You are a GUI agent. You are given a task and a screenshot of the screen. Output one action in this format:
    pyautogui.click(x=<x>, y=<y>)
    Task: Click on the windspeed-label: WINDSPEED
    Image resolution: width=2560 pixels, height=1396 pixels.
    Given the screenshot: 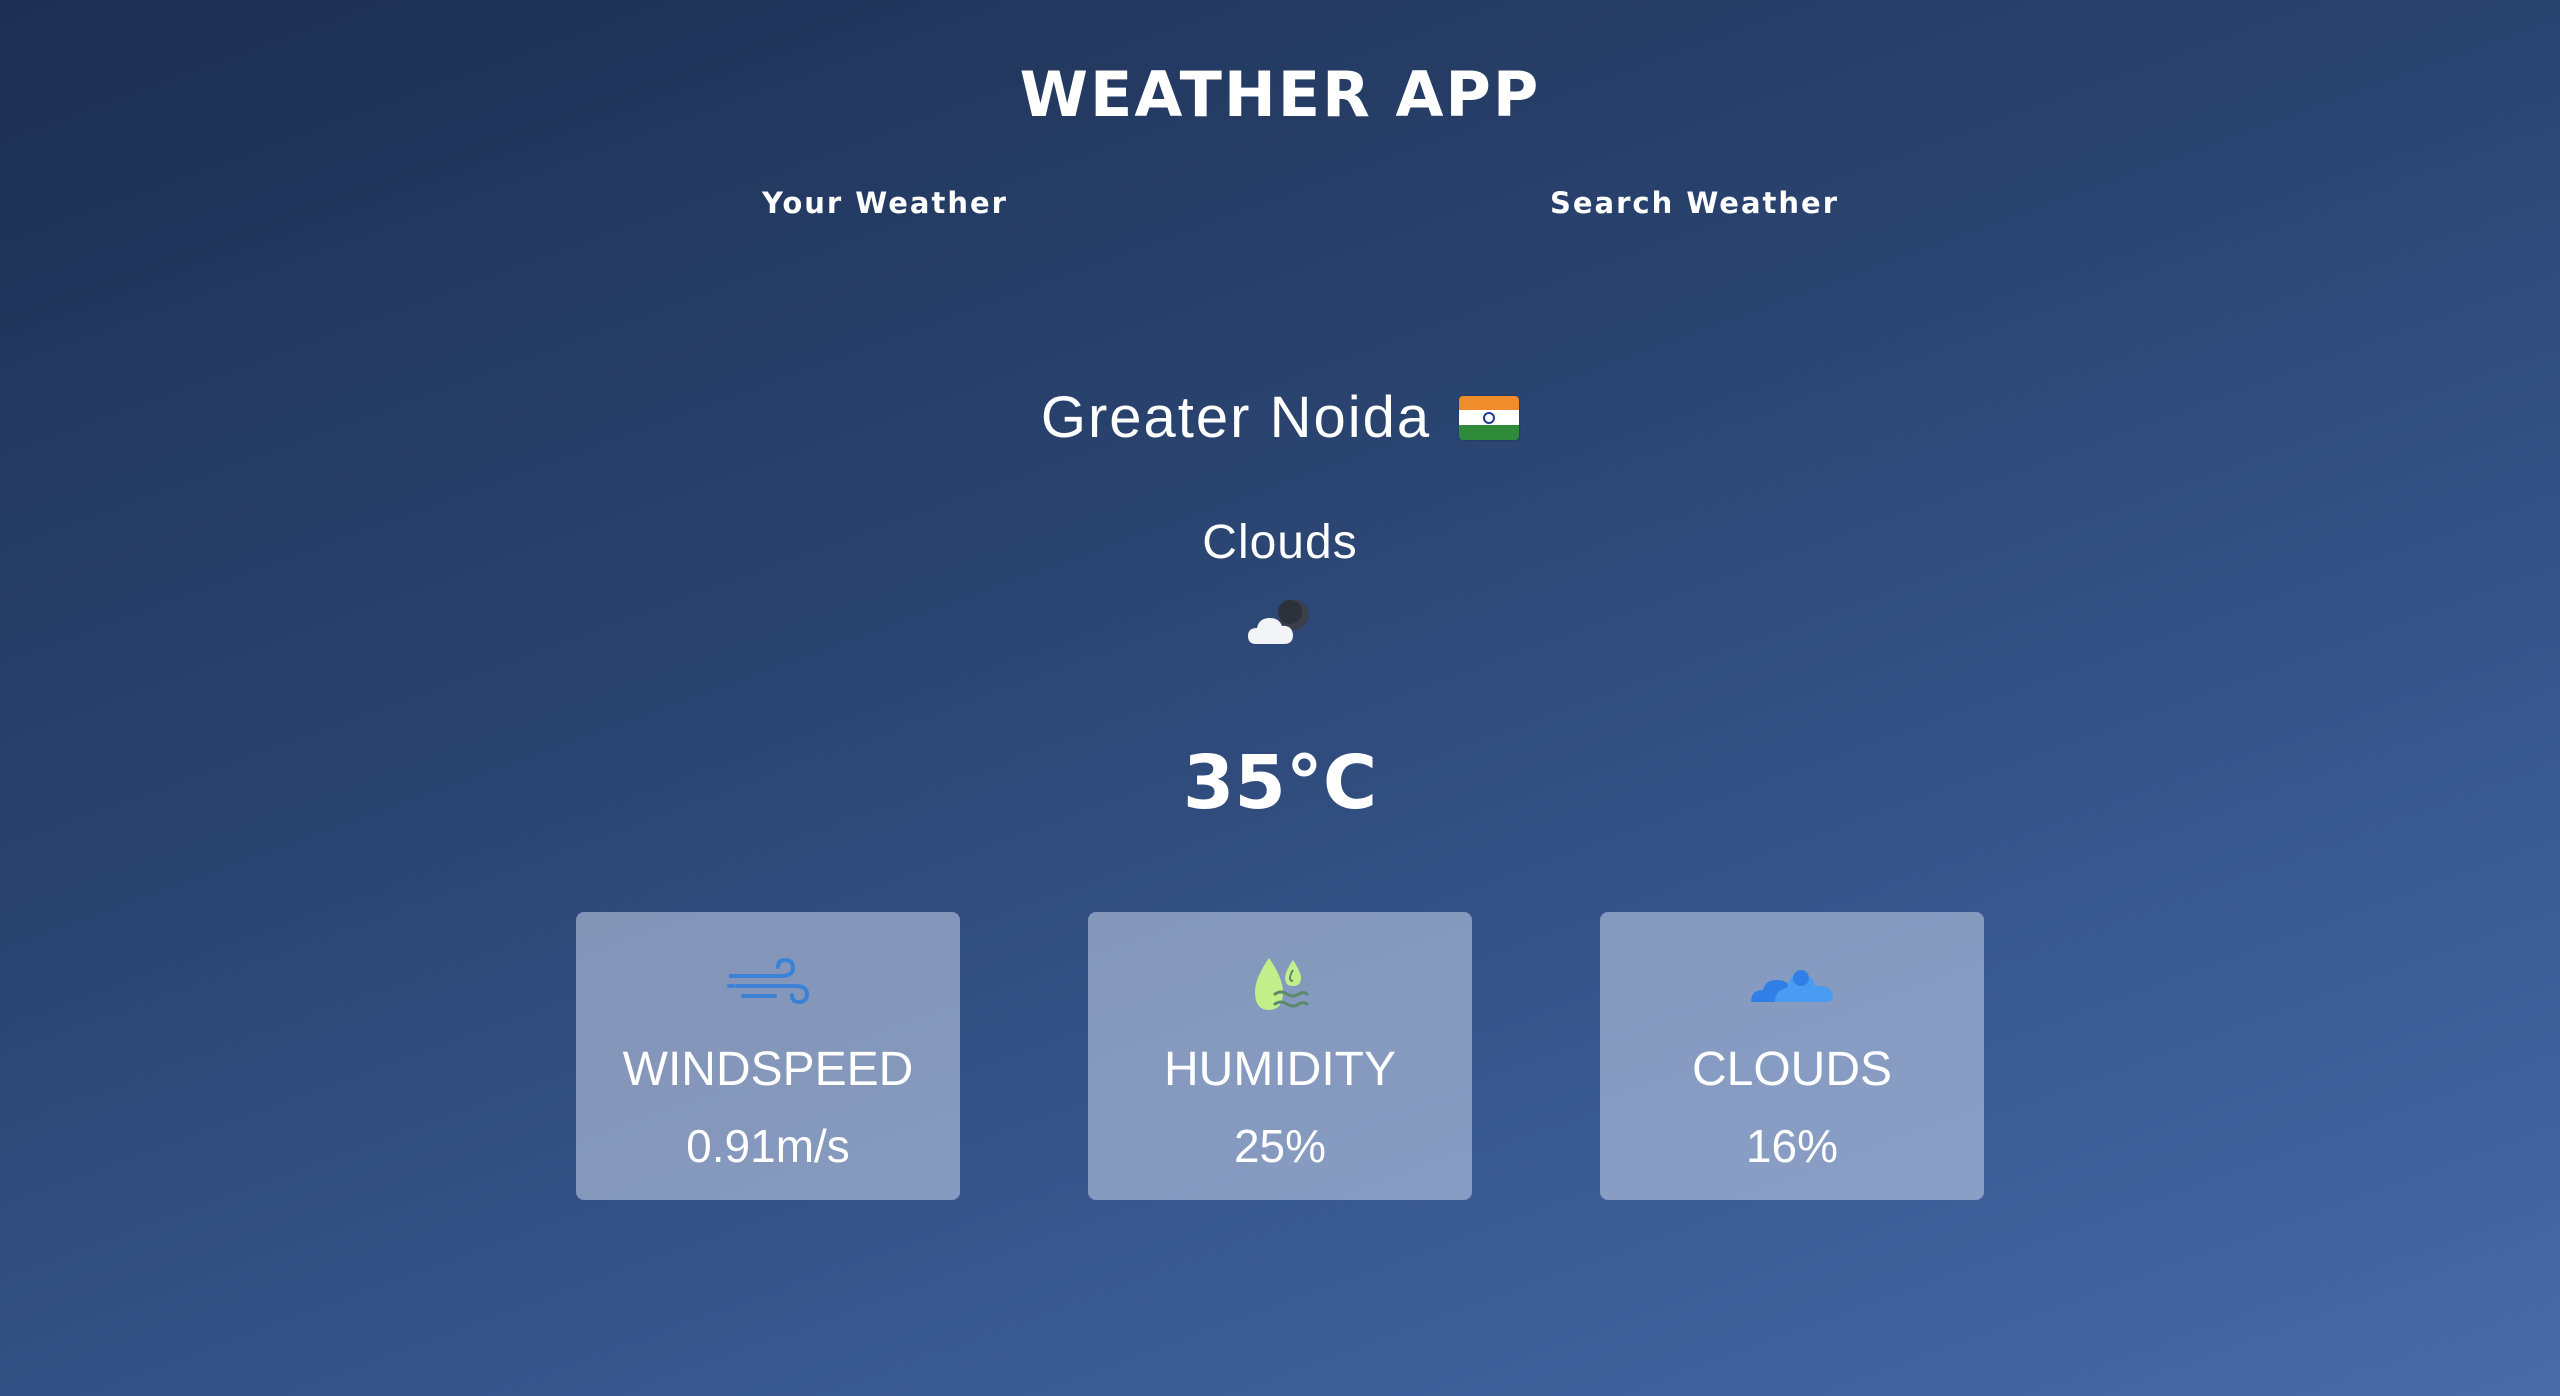 What is the action you would take?
    pyautogui.click(x=768, y=1069)
    